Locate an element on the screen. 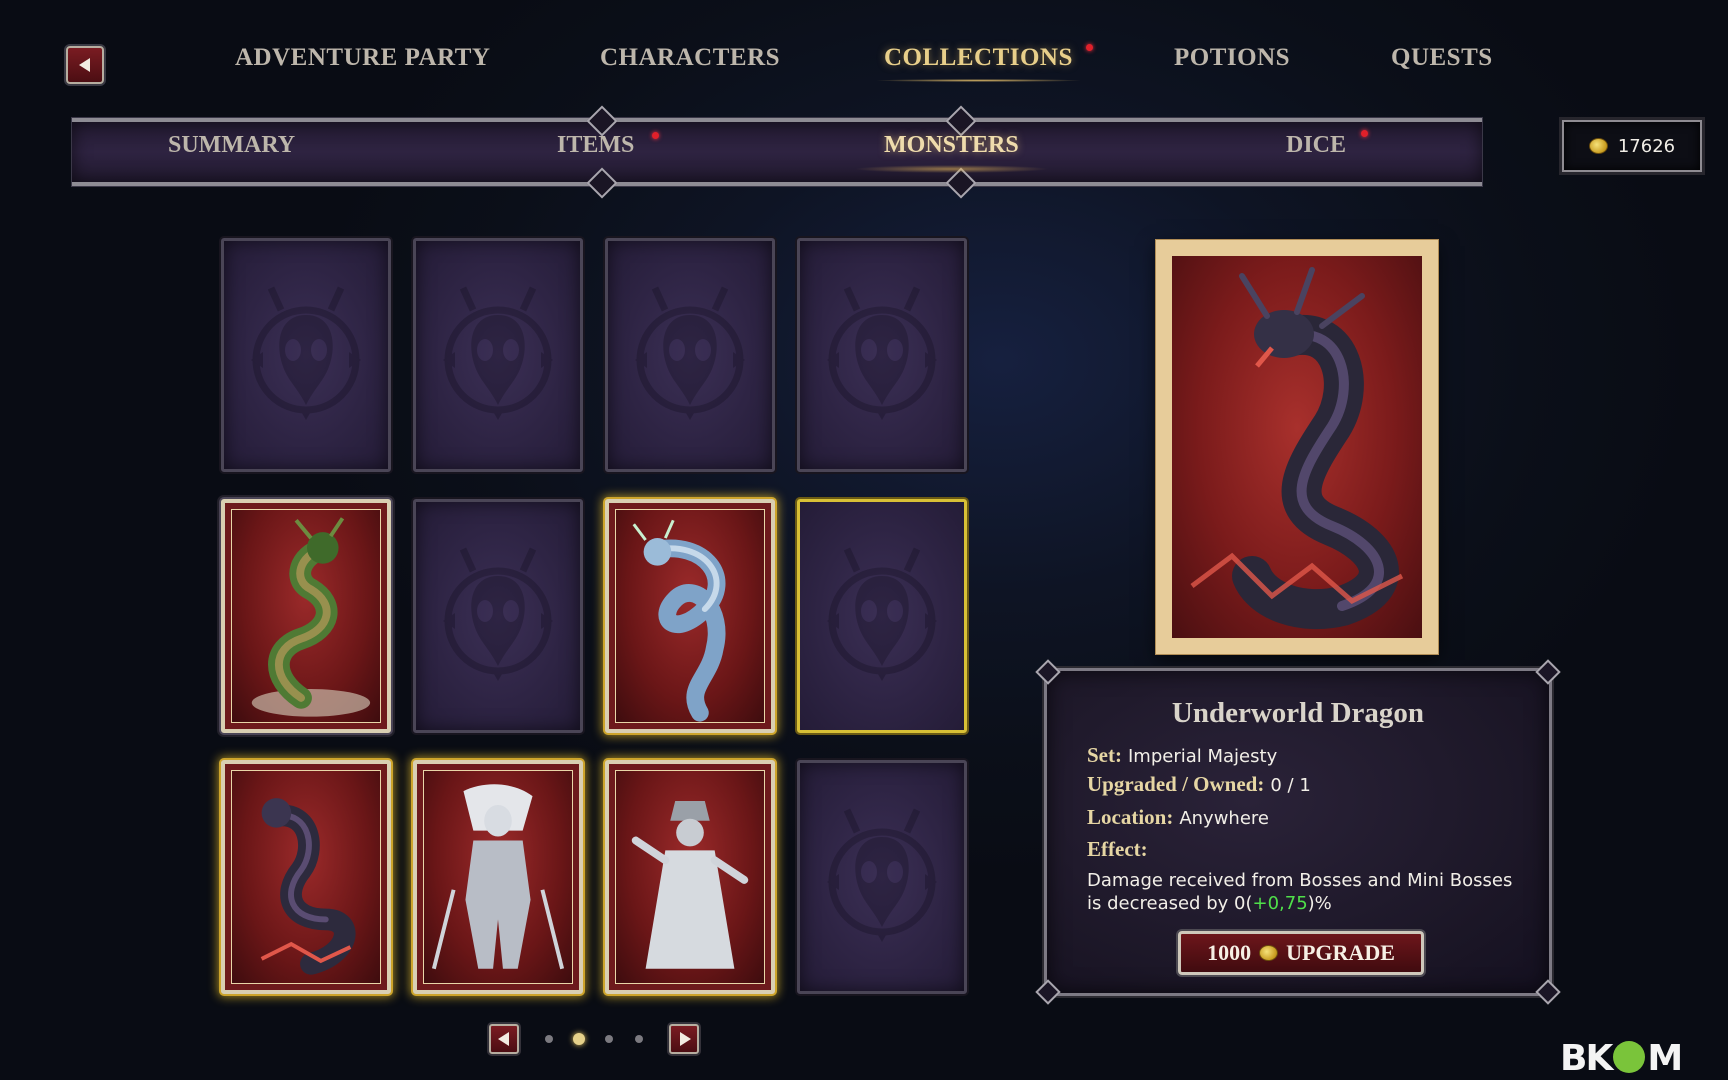 The height and width of the screenshot is (1080, 1728). subtab-summary: SUMMARY is located at coordinates (231, 145).